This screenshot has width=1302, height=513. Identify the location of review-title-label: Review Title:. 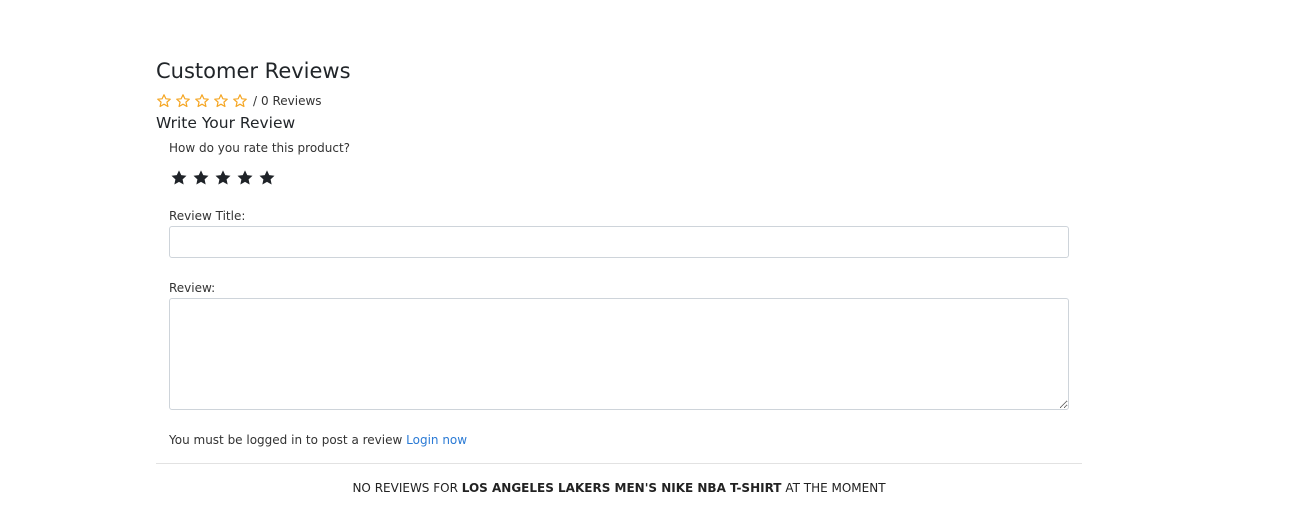
(207, 216).